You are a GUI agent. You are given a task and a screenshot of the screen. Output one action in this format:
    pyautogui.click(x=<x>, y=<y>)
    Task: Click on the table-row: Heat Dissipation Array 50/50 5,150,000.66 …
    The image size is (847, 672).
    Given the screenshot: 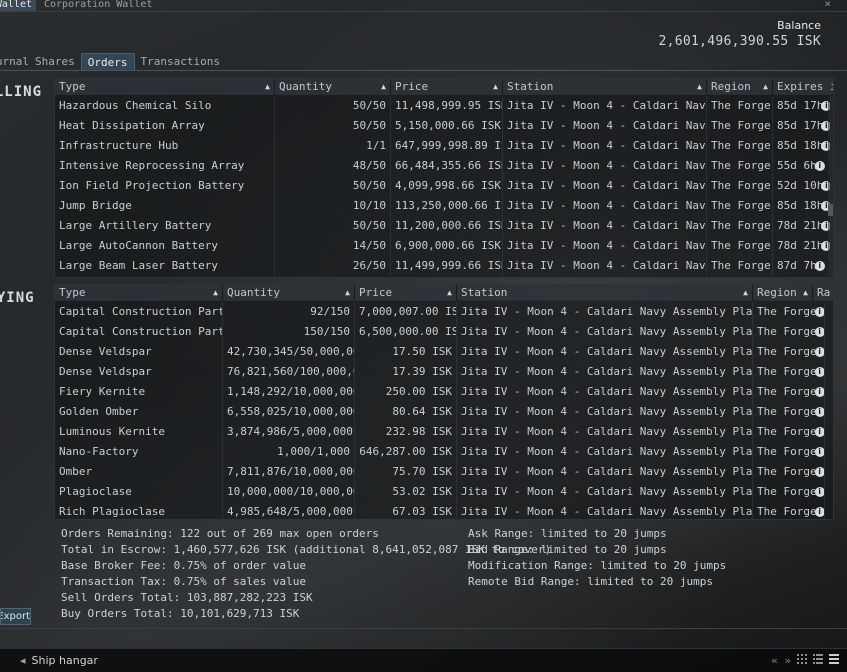 What is the action you would take?
    pyautogui.click(x=444, y=126)
    